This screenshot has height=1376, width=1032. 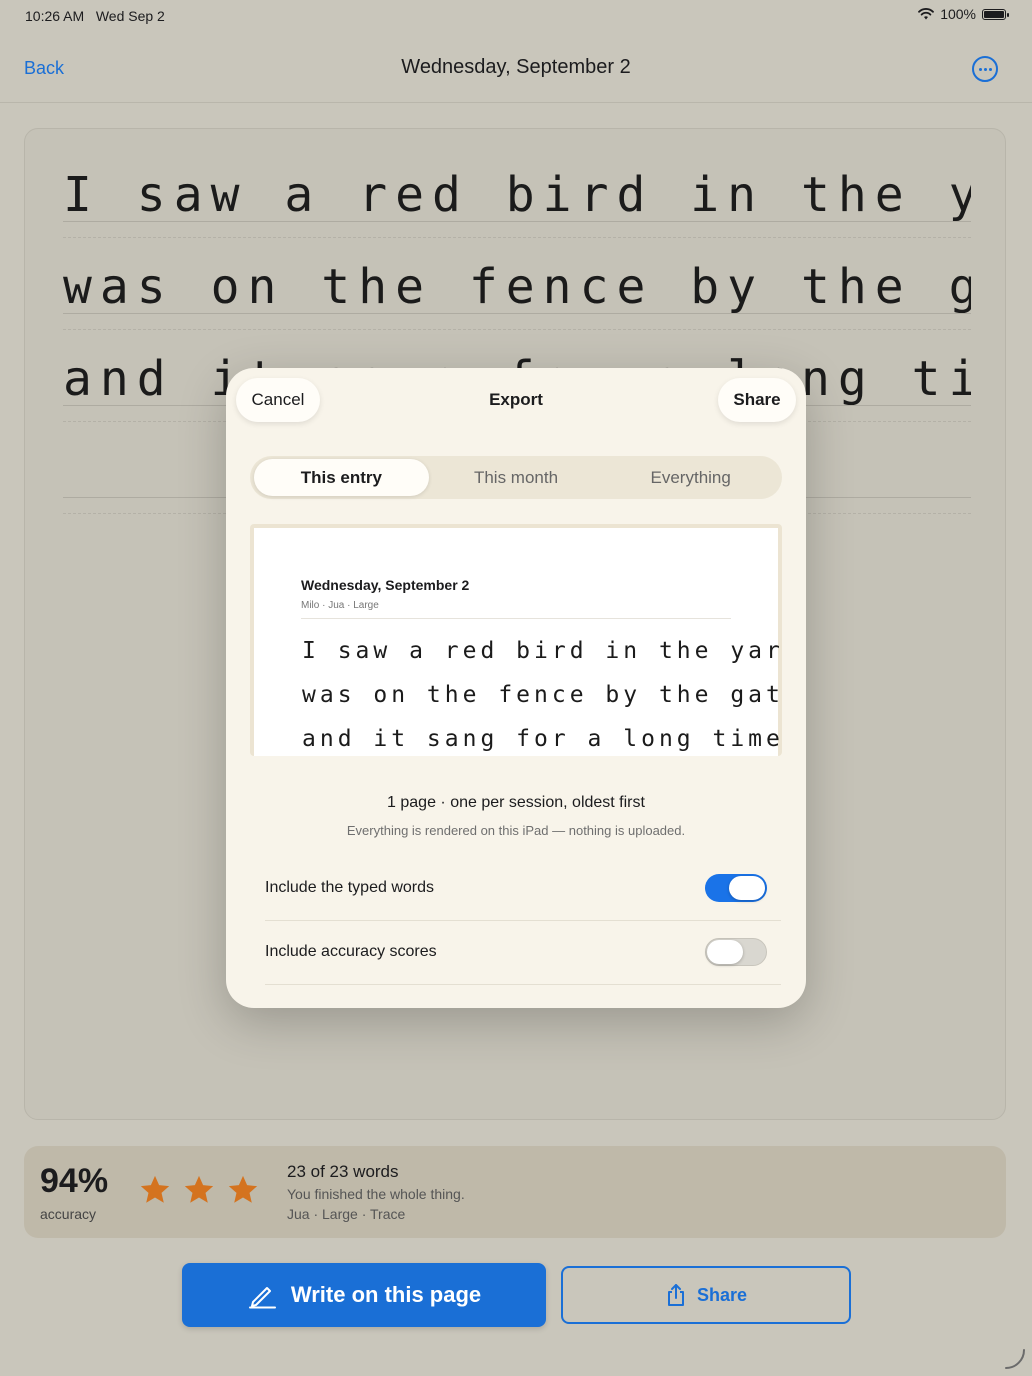 I want to click on word-count: 23 of 23 words, so click(x=343, y=1171).